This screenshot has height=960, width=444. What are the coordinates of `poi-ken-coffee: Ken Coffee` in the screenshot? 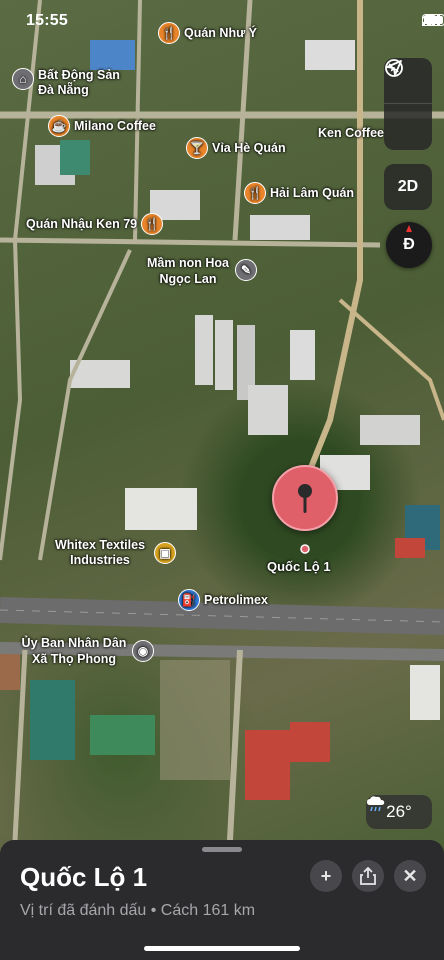 It's located at (351, 133).